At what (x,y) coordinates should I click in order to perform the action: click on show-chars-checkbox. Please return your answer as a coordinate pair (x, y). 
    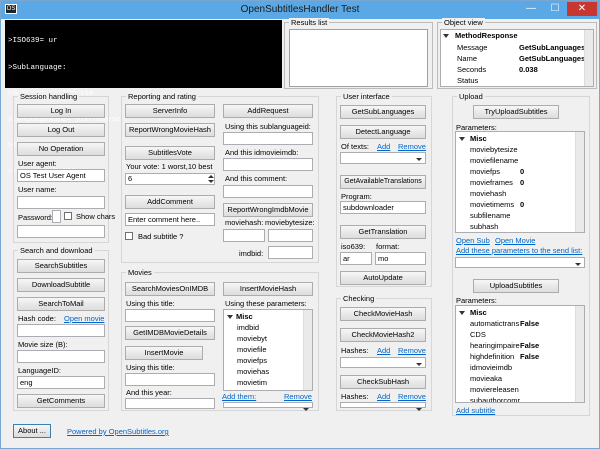
    Looking at the image, I should click on (68, 216).